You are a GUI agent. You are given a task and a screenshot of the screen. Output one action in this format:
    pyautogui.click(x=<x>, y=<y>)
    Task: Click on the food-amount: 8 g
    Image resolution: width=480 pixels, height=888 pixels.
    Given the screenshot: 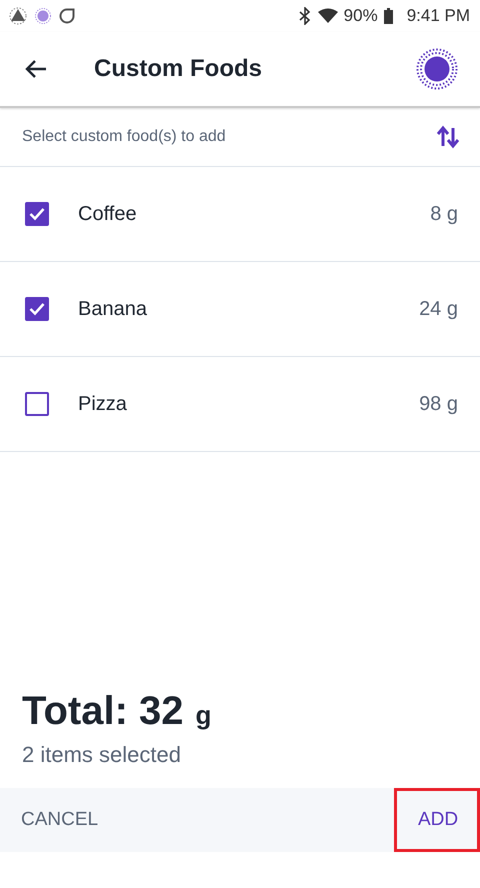 What is the action you would take?
    pyautogui.click(x=444, y=214)
    